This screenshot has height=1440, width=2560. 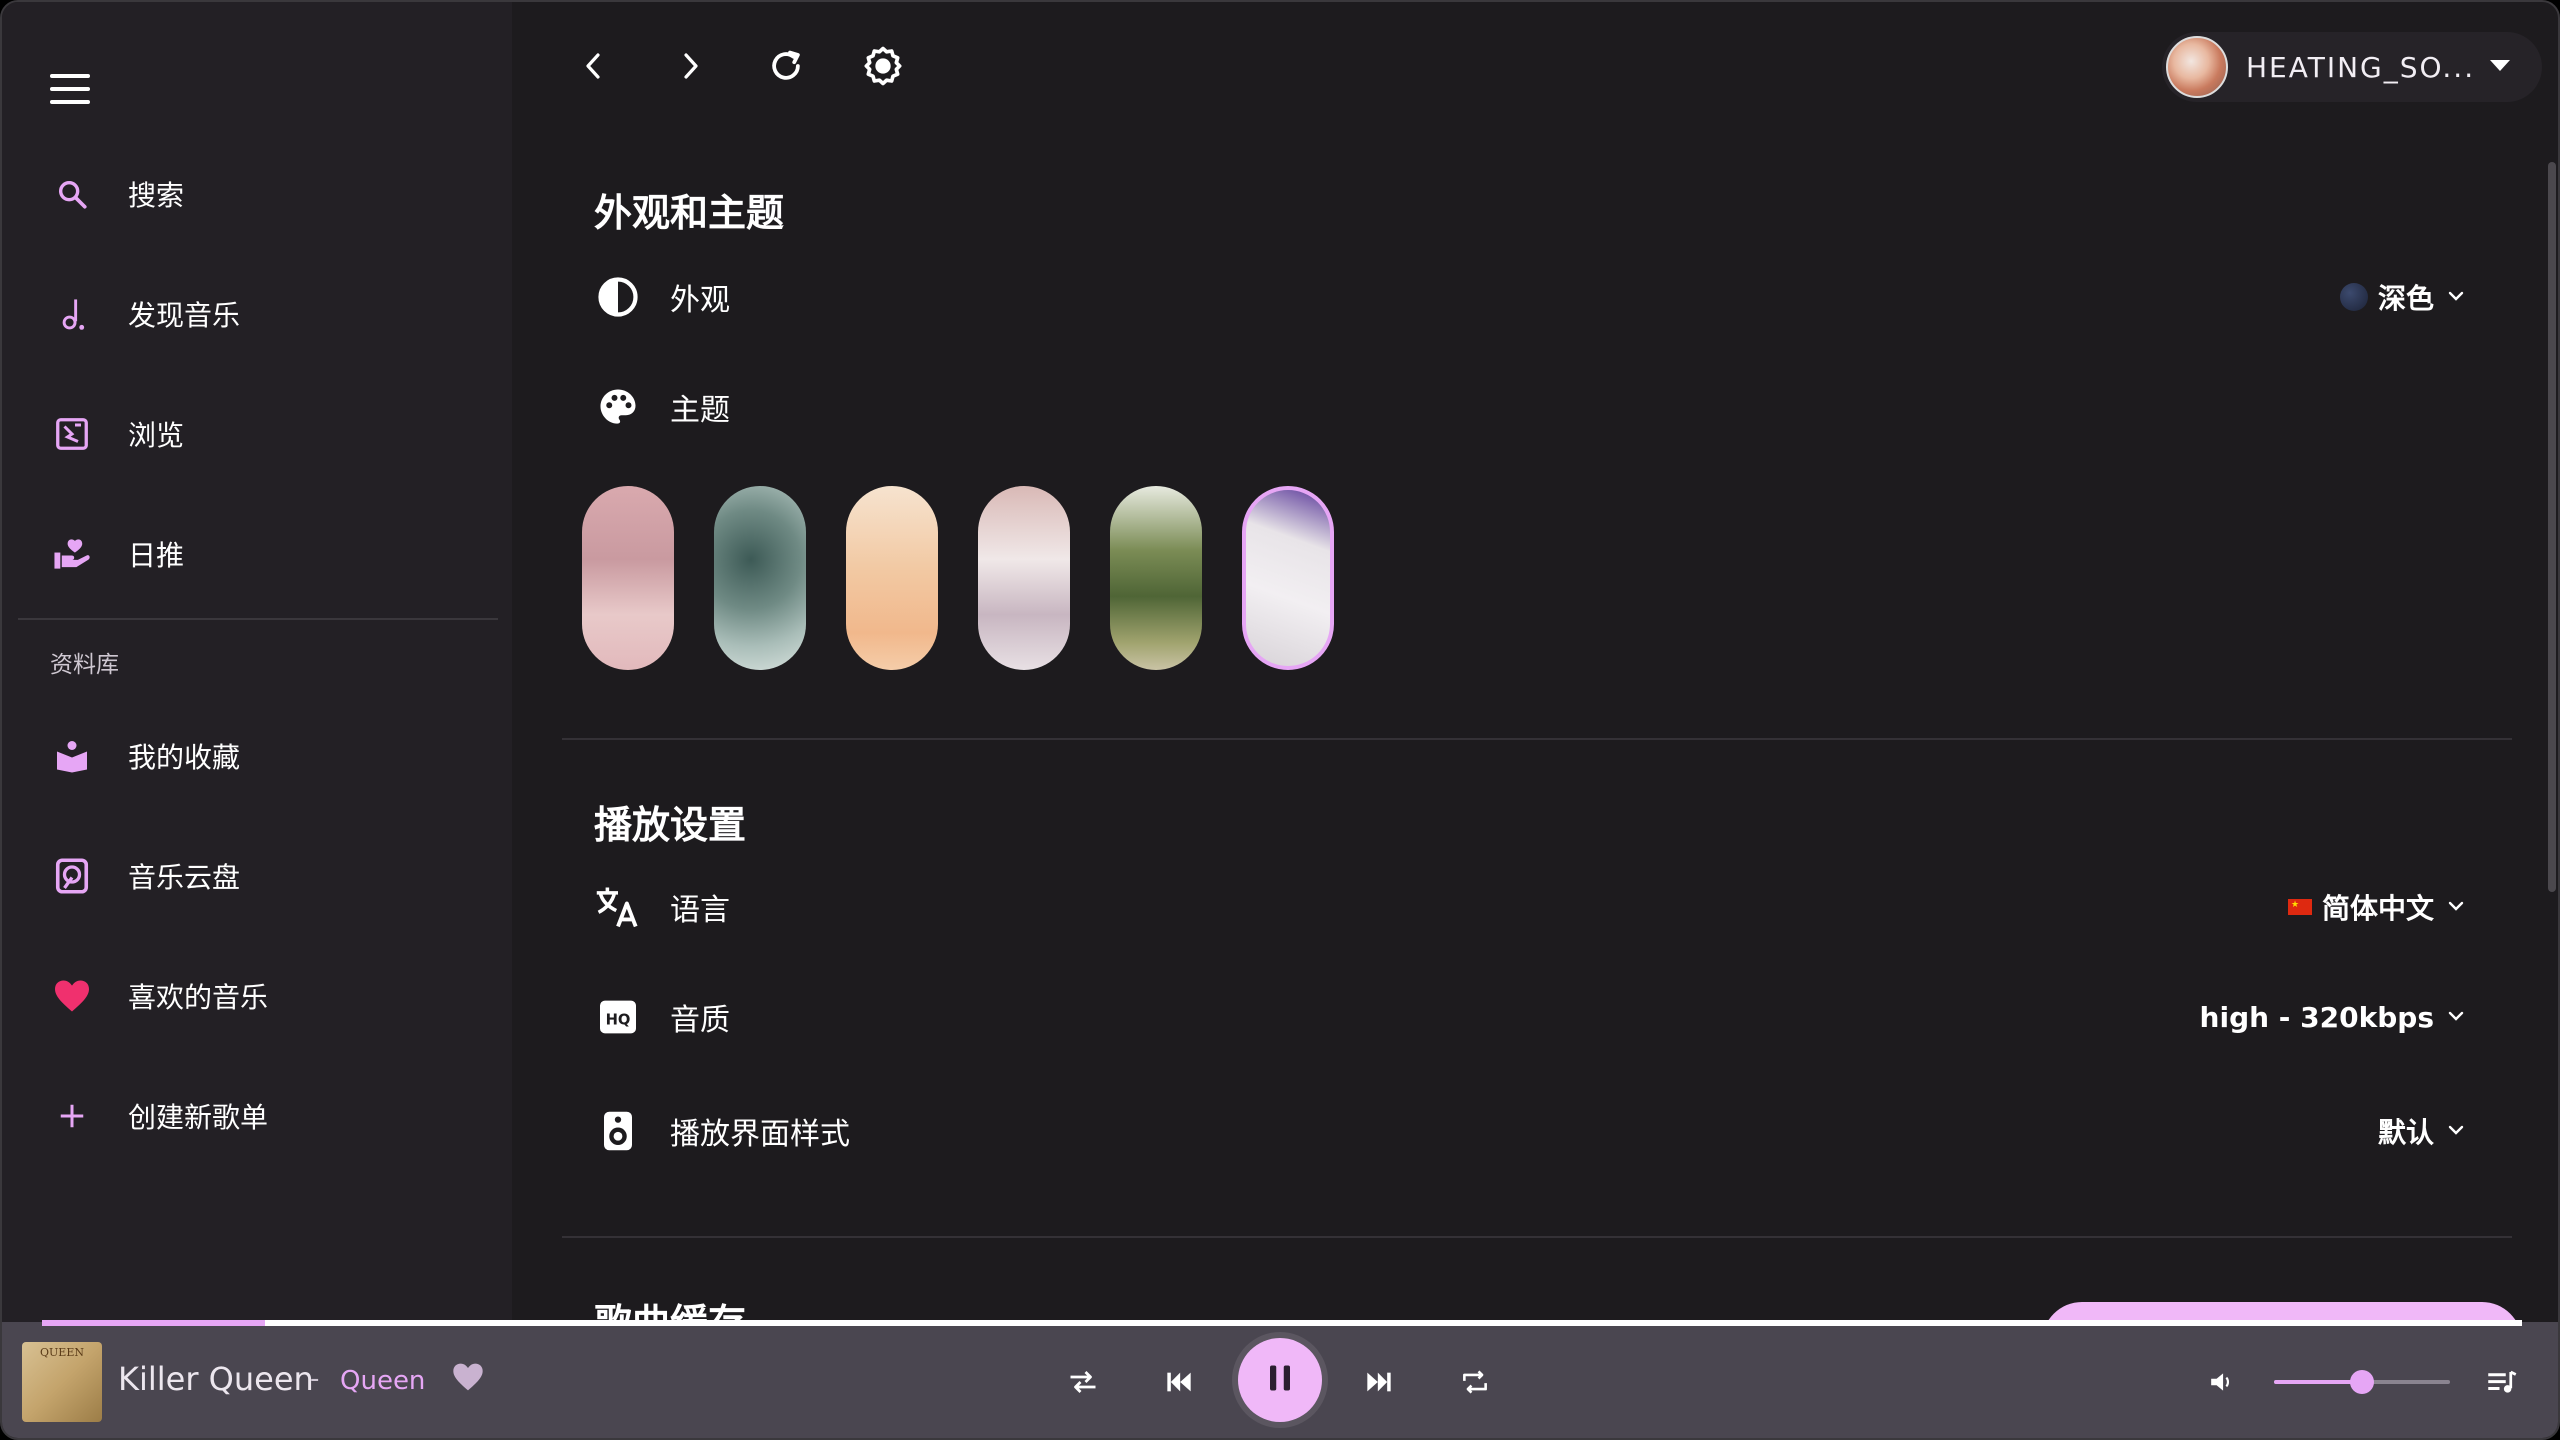 I want to click on repeat-icon, so click(x=1475, y=1382).